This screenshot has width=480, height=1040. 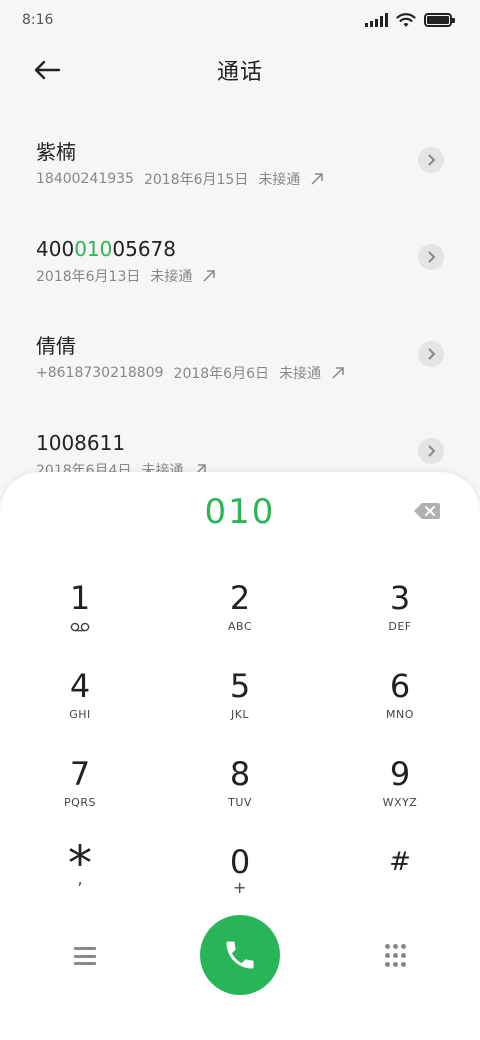 I want to click on dialed-number: 010, so click(x=240, y=512).